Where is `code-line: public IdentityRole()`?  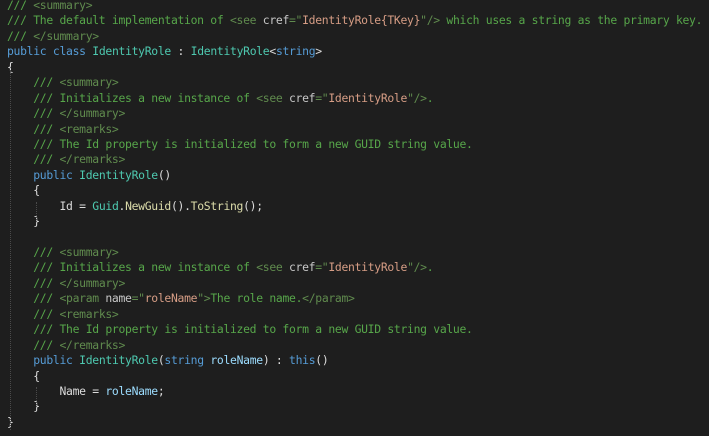
code-line: public IdentityRole() is located at coordinates (358, 175).